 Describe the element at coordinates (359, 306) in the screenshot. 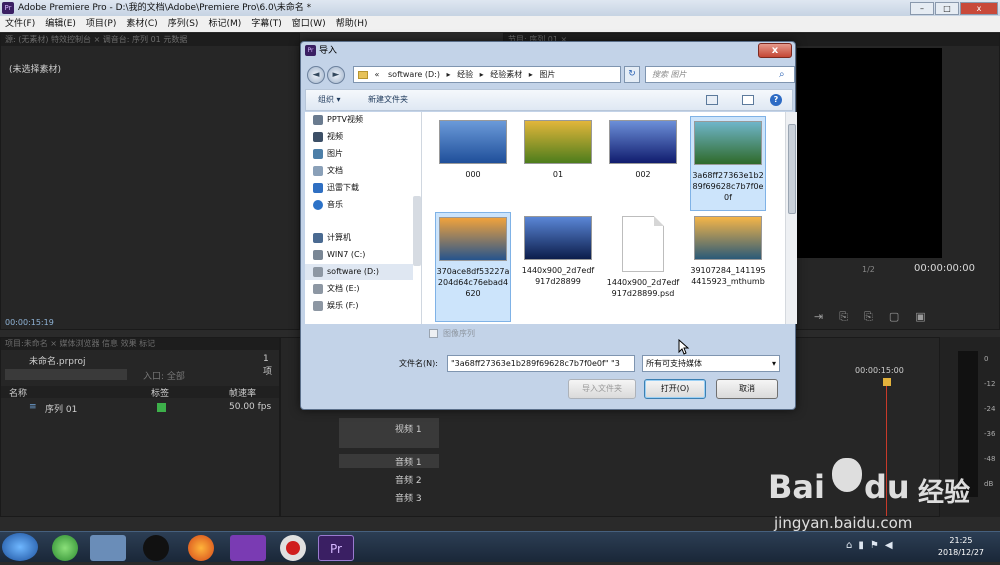

I see `nav-item-drive-f: 娱乐 (F:)` at that location.